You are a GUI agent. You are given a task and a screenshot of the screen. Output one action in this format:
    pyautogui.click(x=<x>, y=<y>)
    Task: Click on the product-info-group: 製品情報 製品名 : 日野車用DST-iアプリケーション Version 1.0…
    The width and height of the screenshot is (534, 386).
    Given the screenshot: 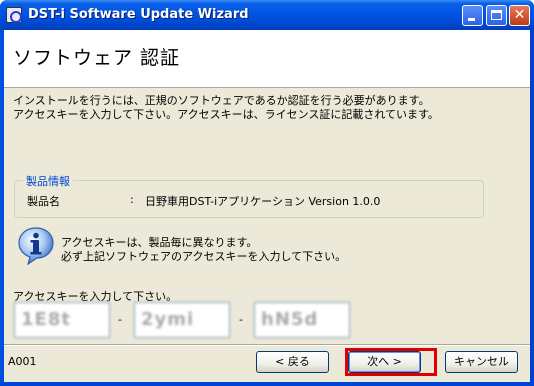 What is the action you would take?
    pyautogui.click(x=249, y=195)
    